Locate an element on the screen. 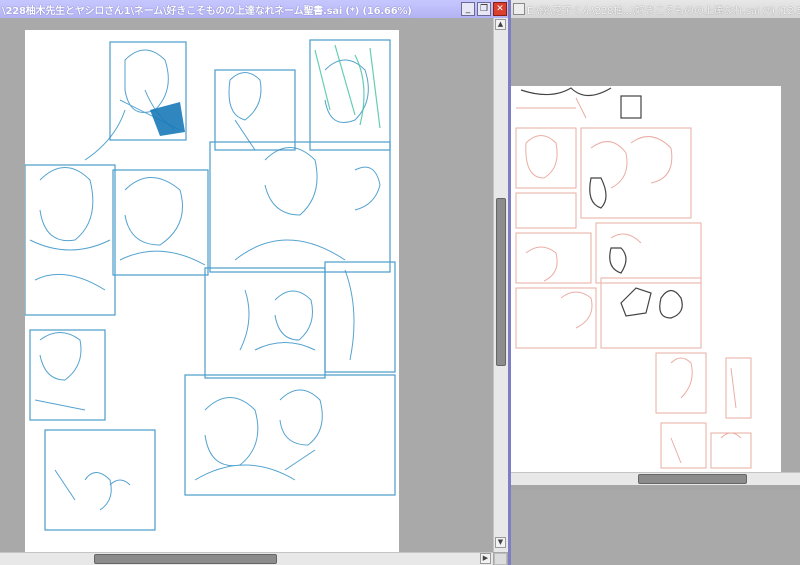 The image size is (800, 565). scroll-corner is located at coordinates (500, 559).